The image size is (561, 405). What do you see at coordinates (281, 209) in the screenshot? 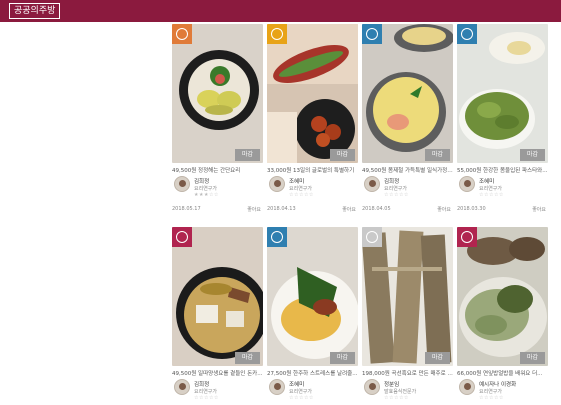
I see `class-date: 2018.04.13` at bounding box center [281, 209].